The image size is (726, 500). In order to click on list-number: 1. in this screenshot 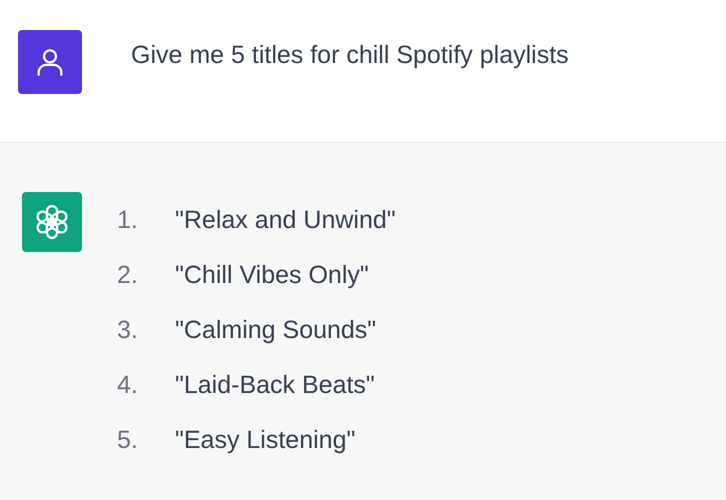, I will do `click(128, 220)`.